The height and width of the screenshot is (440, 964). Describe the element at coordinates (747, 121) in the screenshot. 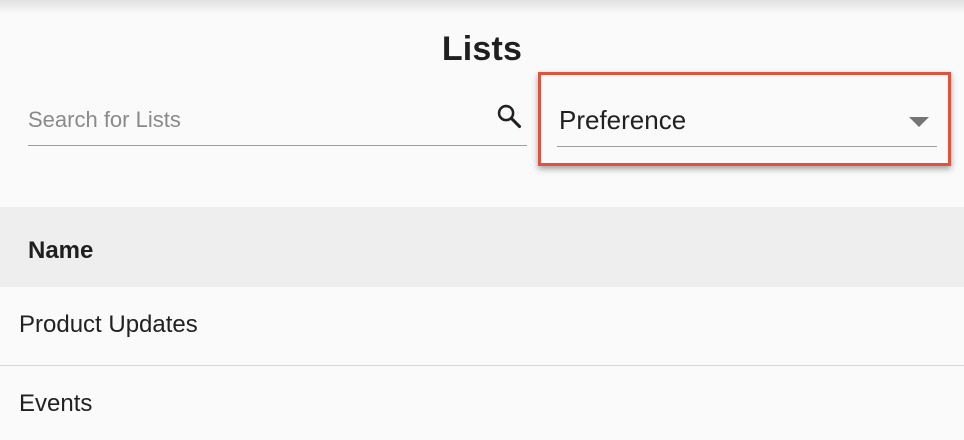

I see `filter-select: Preference` at that location.